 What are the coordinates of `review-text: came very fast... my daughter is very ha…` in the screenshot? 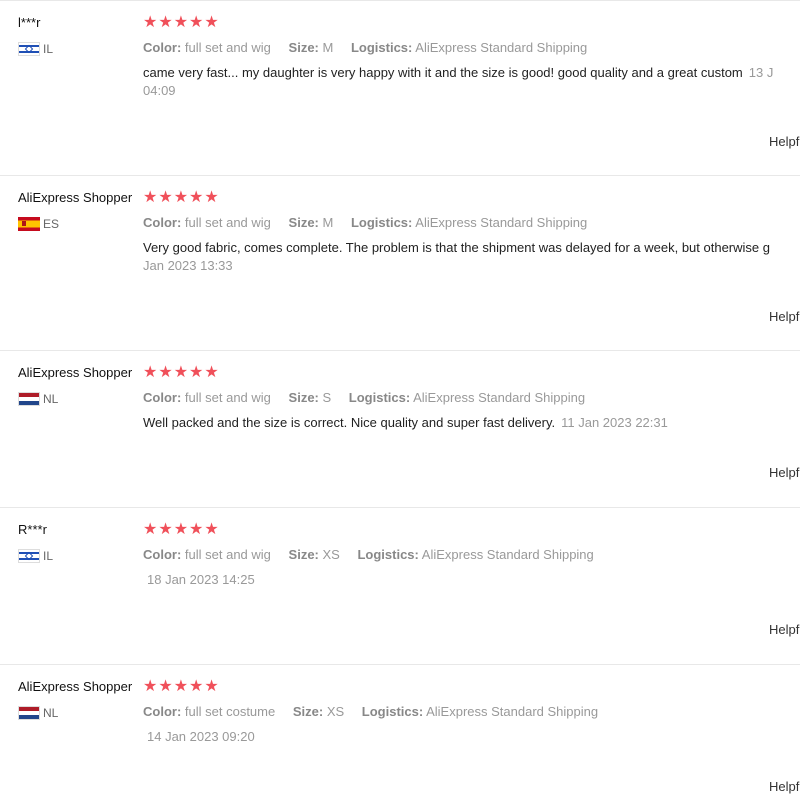 It's located at (463, 82).